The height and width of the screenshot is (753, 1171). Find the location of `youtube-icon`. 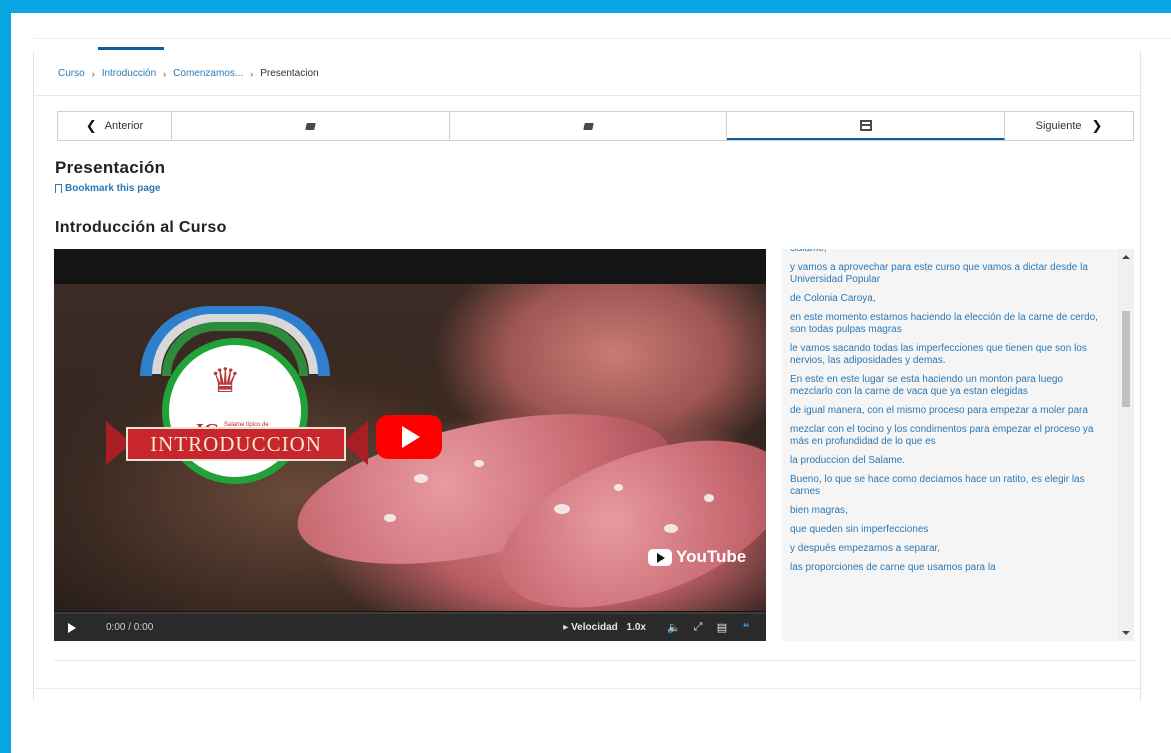

youtube-icon is located at coordinates (660, 557).